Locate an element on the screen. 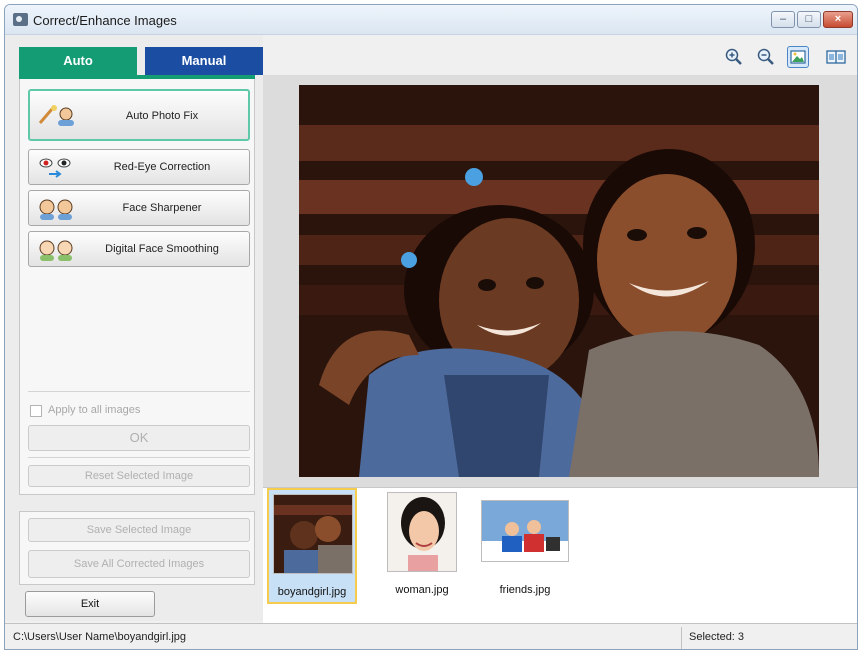 The width and height of the screenshot is (862, 657). status-separator is located at coordinates (681, 638).